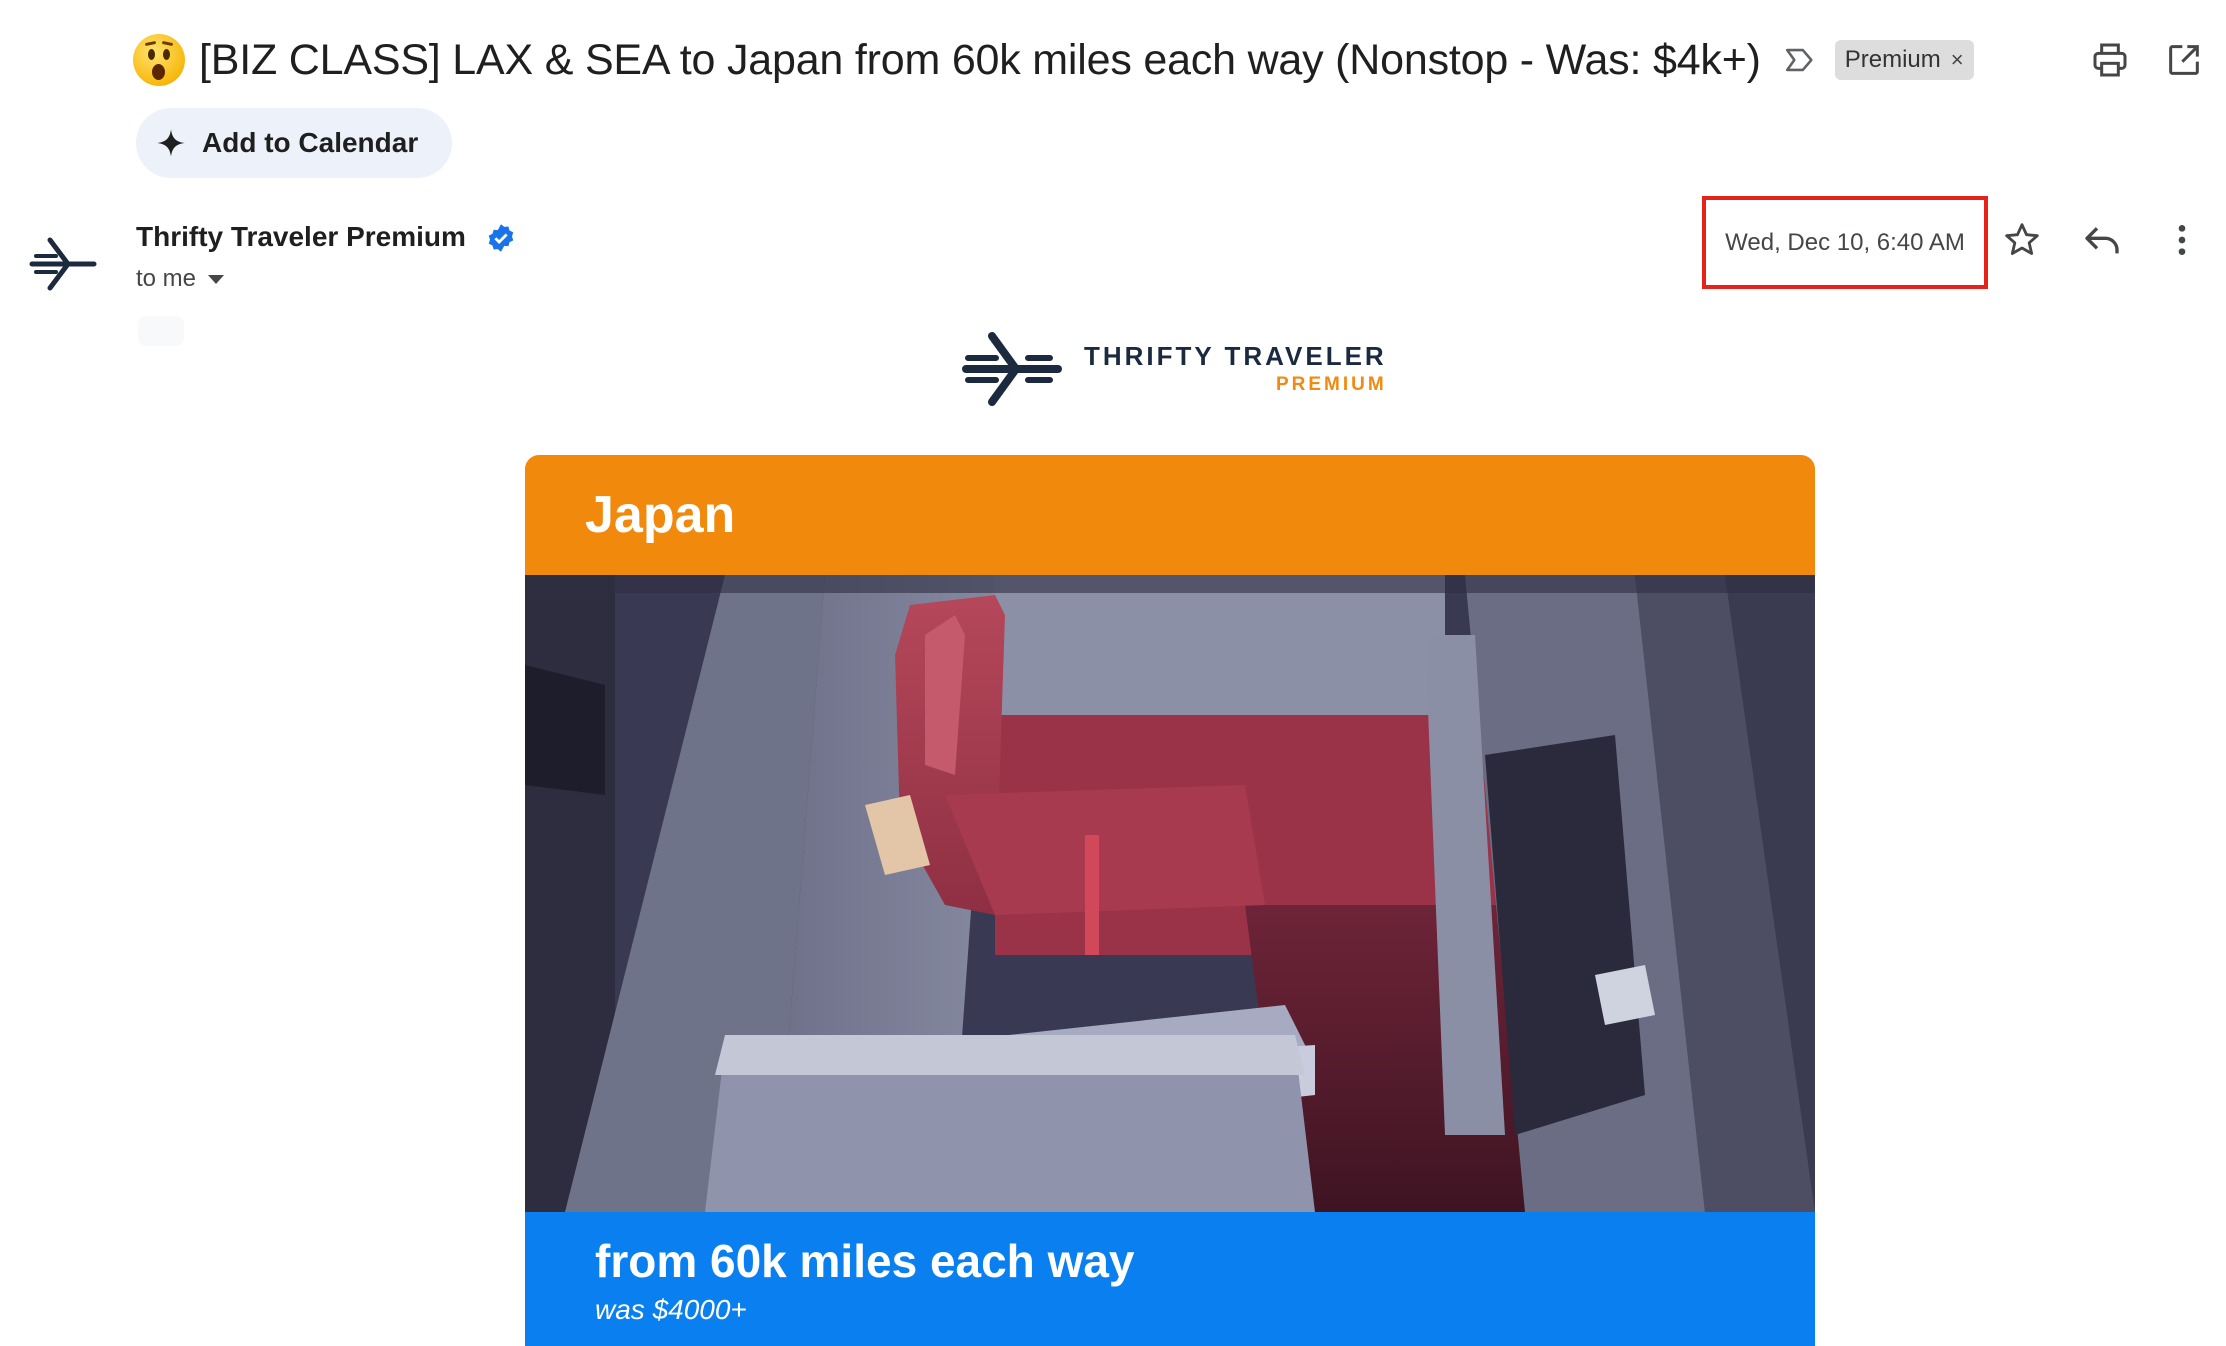 The height and width of the screenshot is (1346, 2226). I want to click on sparkle-icon, so click(171, 143).